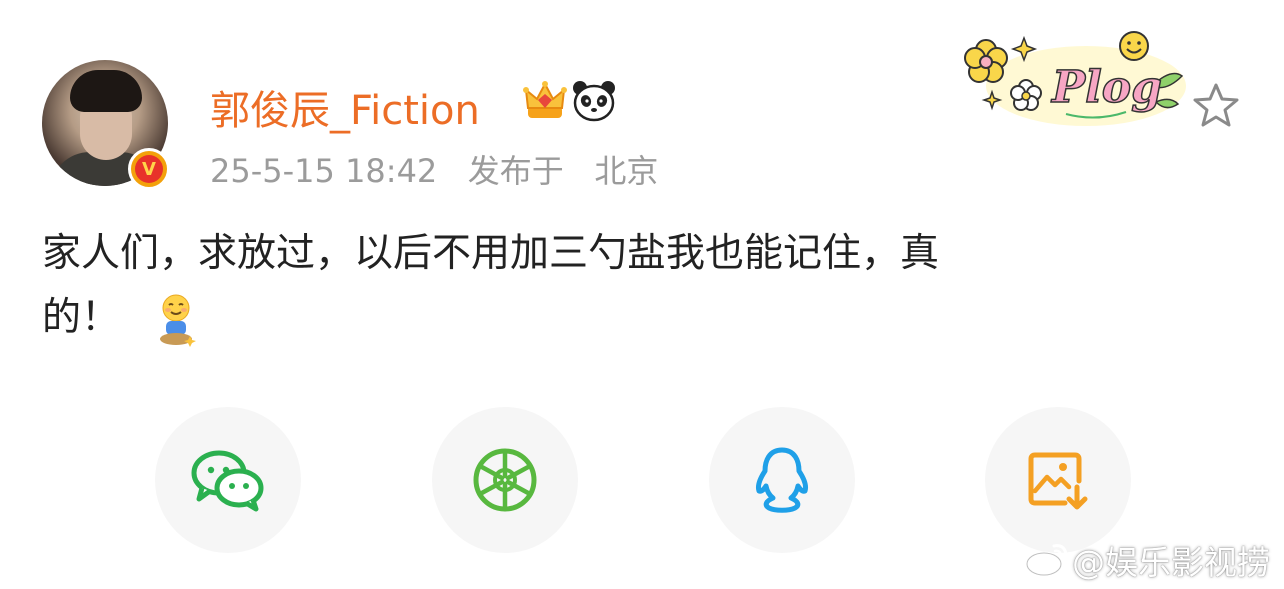 The width and height of the screenshot is (1284, 589). I want to click on post-meta: 25-5-15 18:42 发布于 北京, so click(434, 169).